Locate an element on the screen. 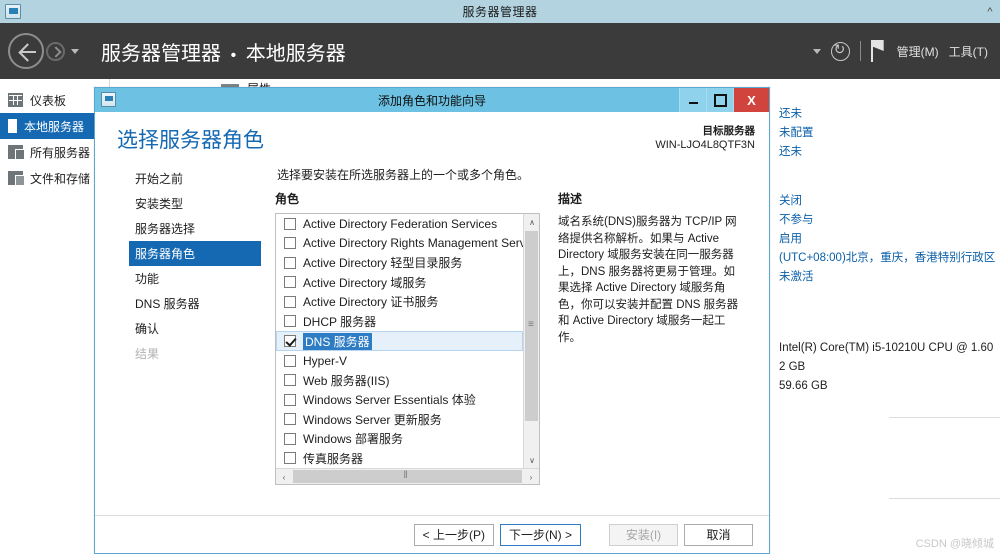  role-label: DHCP 服务器 is located at coordinates (340, 321).